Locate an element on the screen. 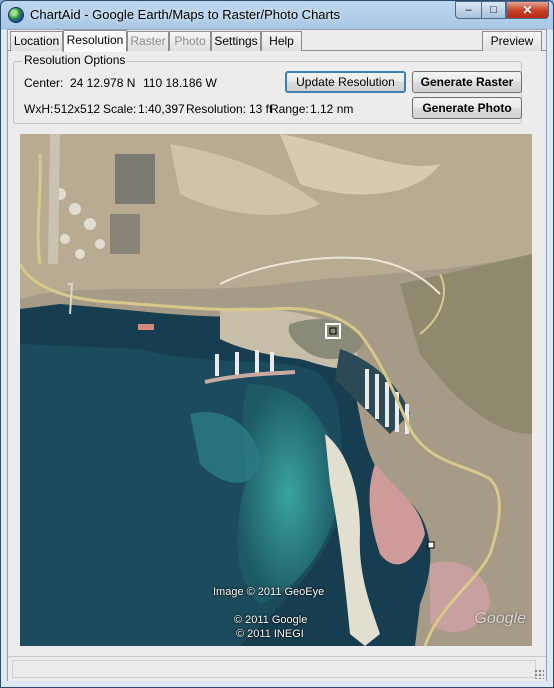 Image resolution: width=554 pixels, height=688 pixels. minimize-icon: ‒ is located at coordinates (468, 10).